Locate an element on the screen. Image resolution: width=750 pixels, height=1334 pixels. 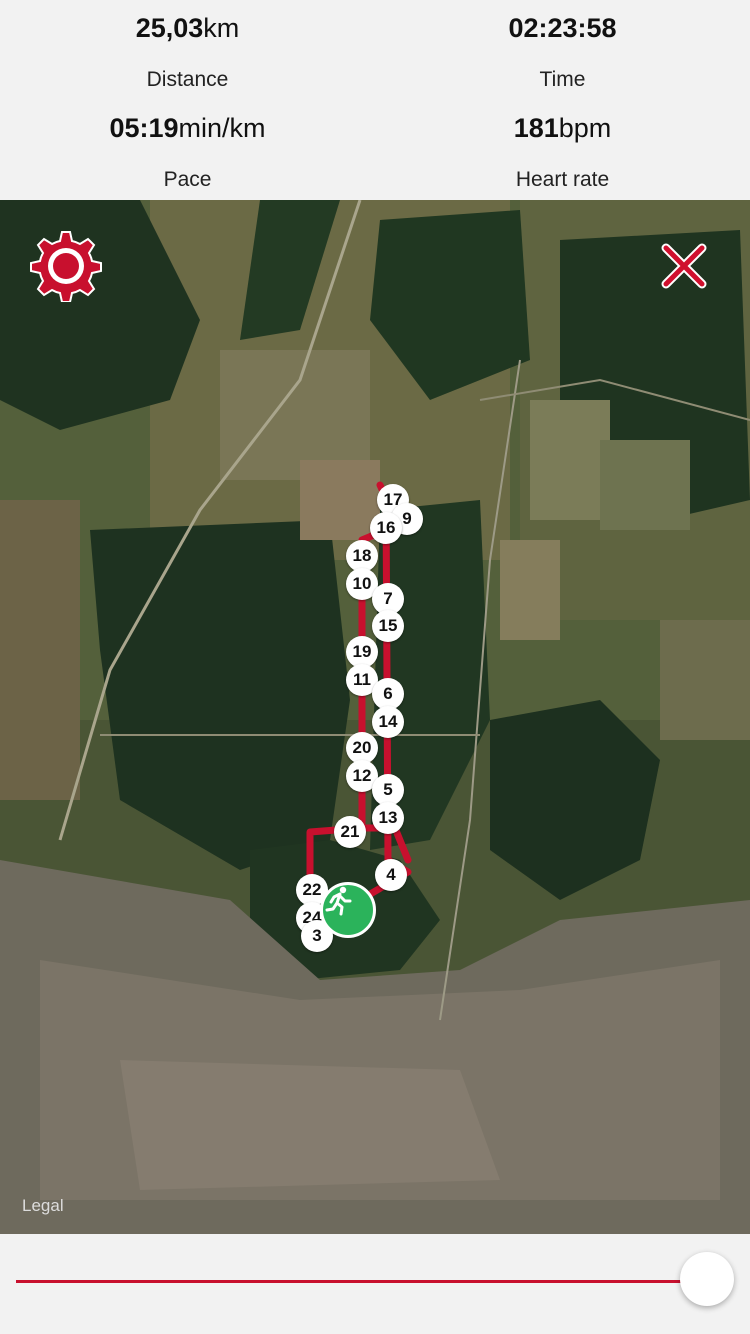
distance-label: Distance is located at coordinates (187, 79).